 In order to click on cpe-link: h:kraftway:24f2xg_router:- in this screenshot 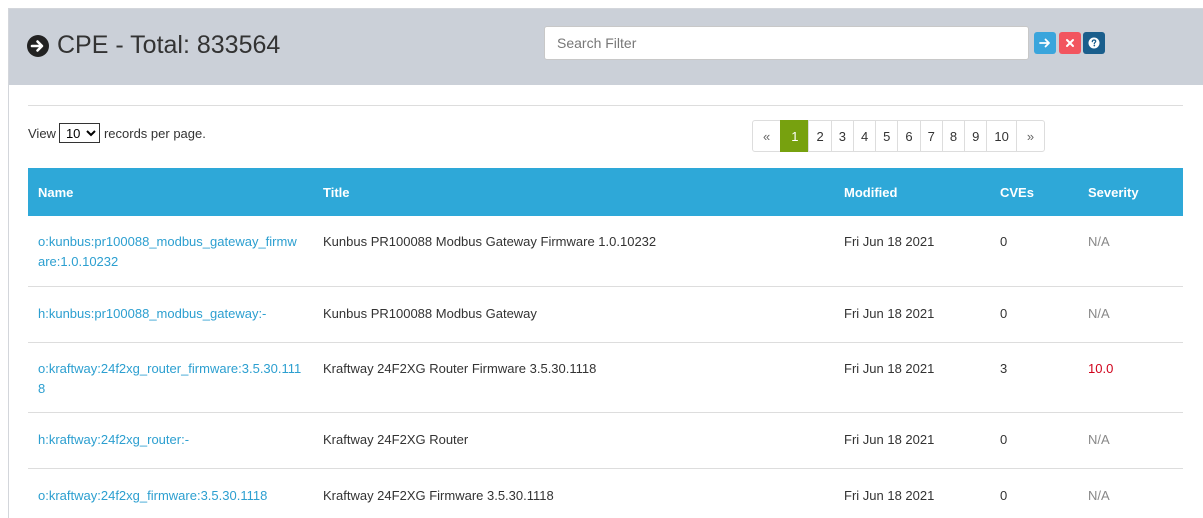, I will do `click(113, 439)`.